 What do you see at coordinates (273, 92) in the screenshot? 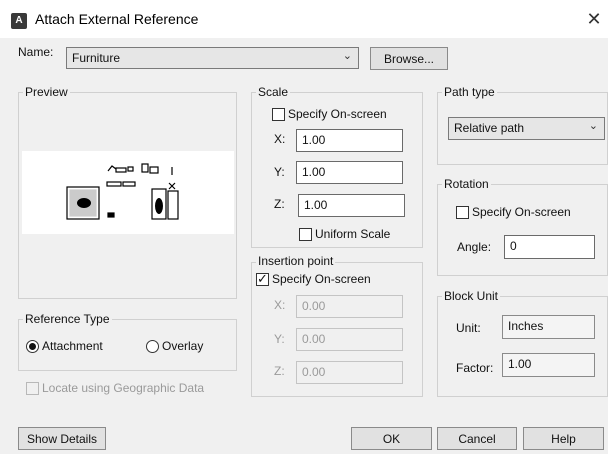
I see `scale-title: Scale` at bounding box center [273, 92].